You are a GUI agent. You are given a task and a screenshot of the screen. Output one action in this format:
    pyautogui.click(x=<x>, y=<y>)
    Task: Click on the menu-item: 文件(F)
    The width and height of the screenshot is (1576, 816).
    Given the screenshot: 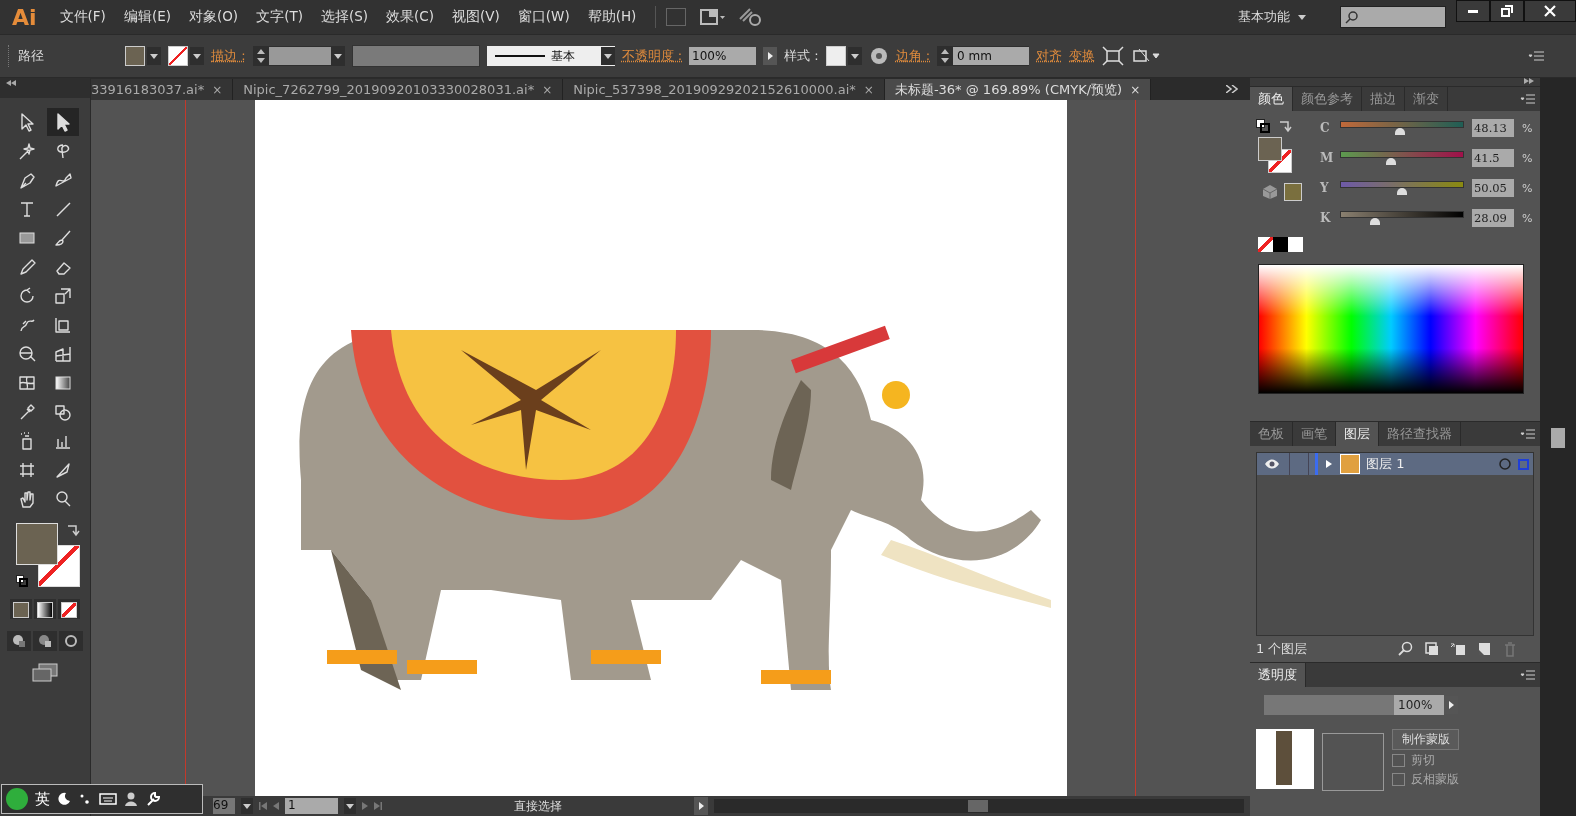 What is the action you would take?
    pyautogui.click(x=82, y=17)
    